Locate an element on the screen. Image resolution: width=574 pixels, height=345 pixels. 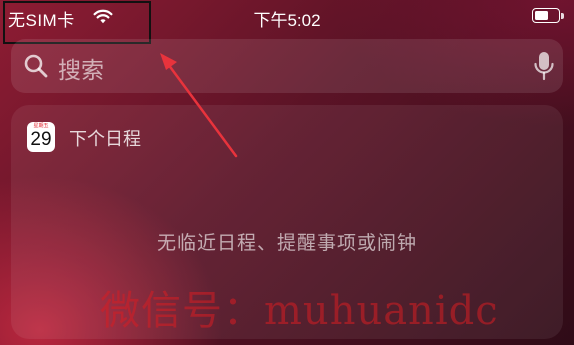
search-input: 搜索 is located at coordinates (81, 68).